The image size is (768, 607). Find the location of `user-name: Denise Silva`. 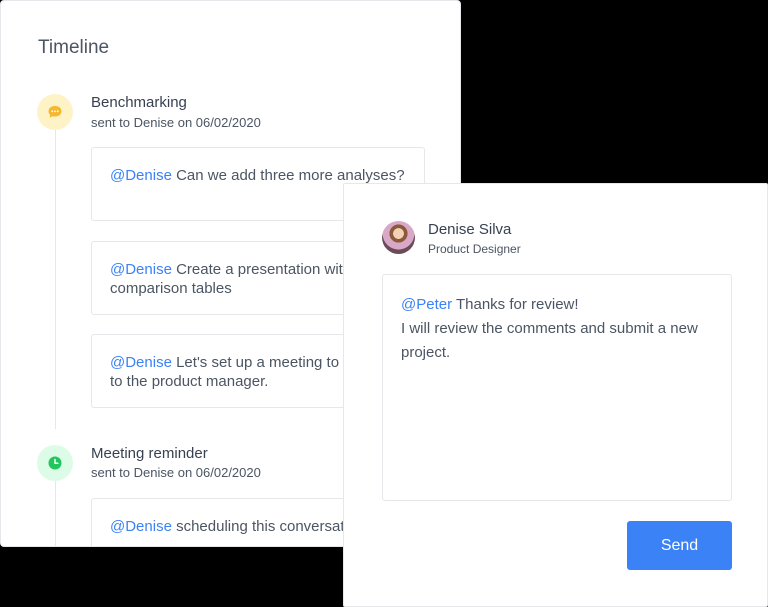

user-name: Denise Silva is located at coordinates (470, 229).